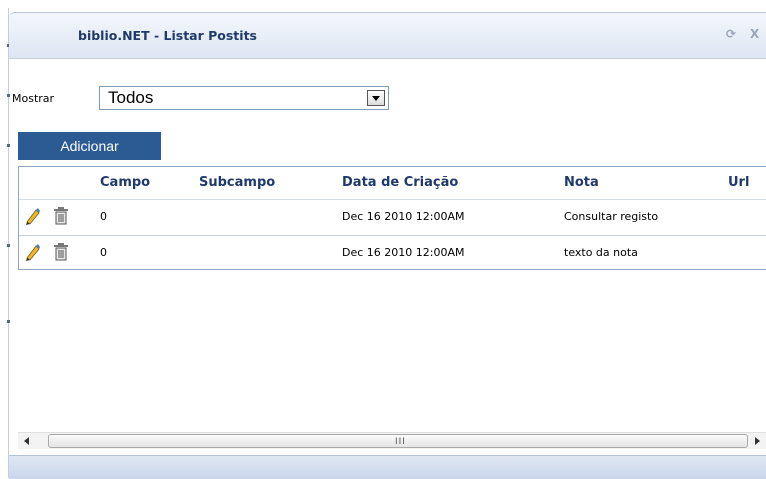 This screenshot has height=479, width=766. What do you see at coordinates (125, 182) in the screenshot?
I see `column-header-campo: Campo` at bounding box center [125, 182].